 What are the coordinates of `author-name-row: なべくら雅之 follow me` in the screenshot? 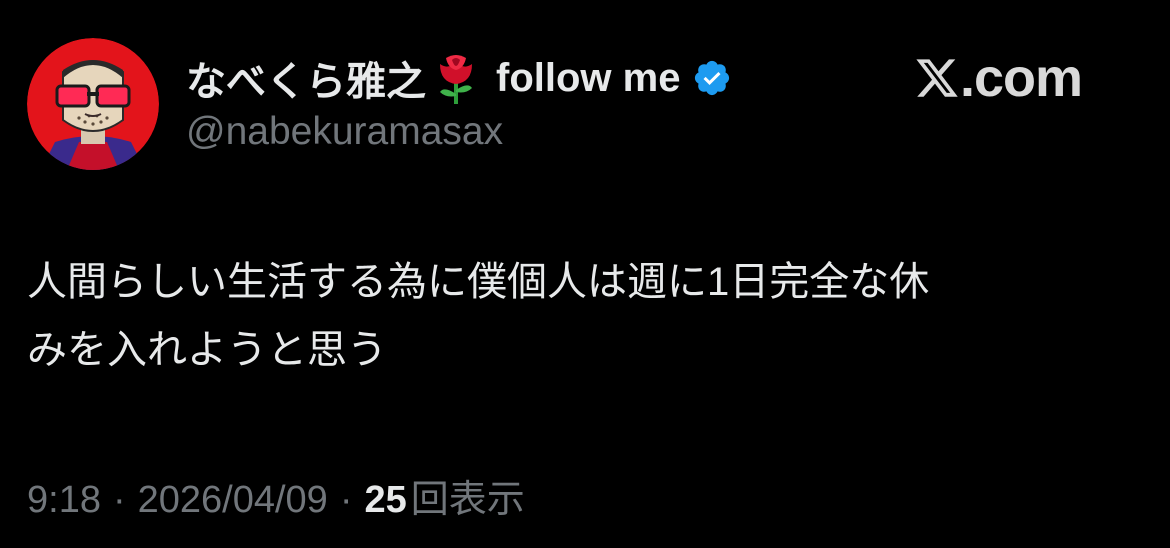 It's located at (459, 78).